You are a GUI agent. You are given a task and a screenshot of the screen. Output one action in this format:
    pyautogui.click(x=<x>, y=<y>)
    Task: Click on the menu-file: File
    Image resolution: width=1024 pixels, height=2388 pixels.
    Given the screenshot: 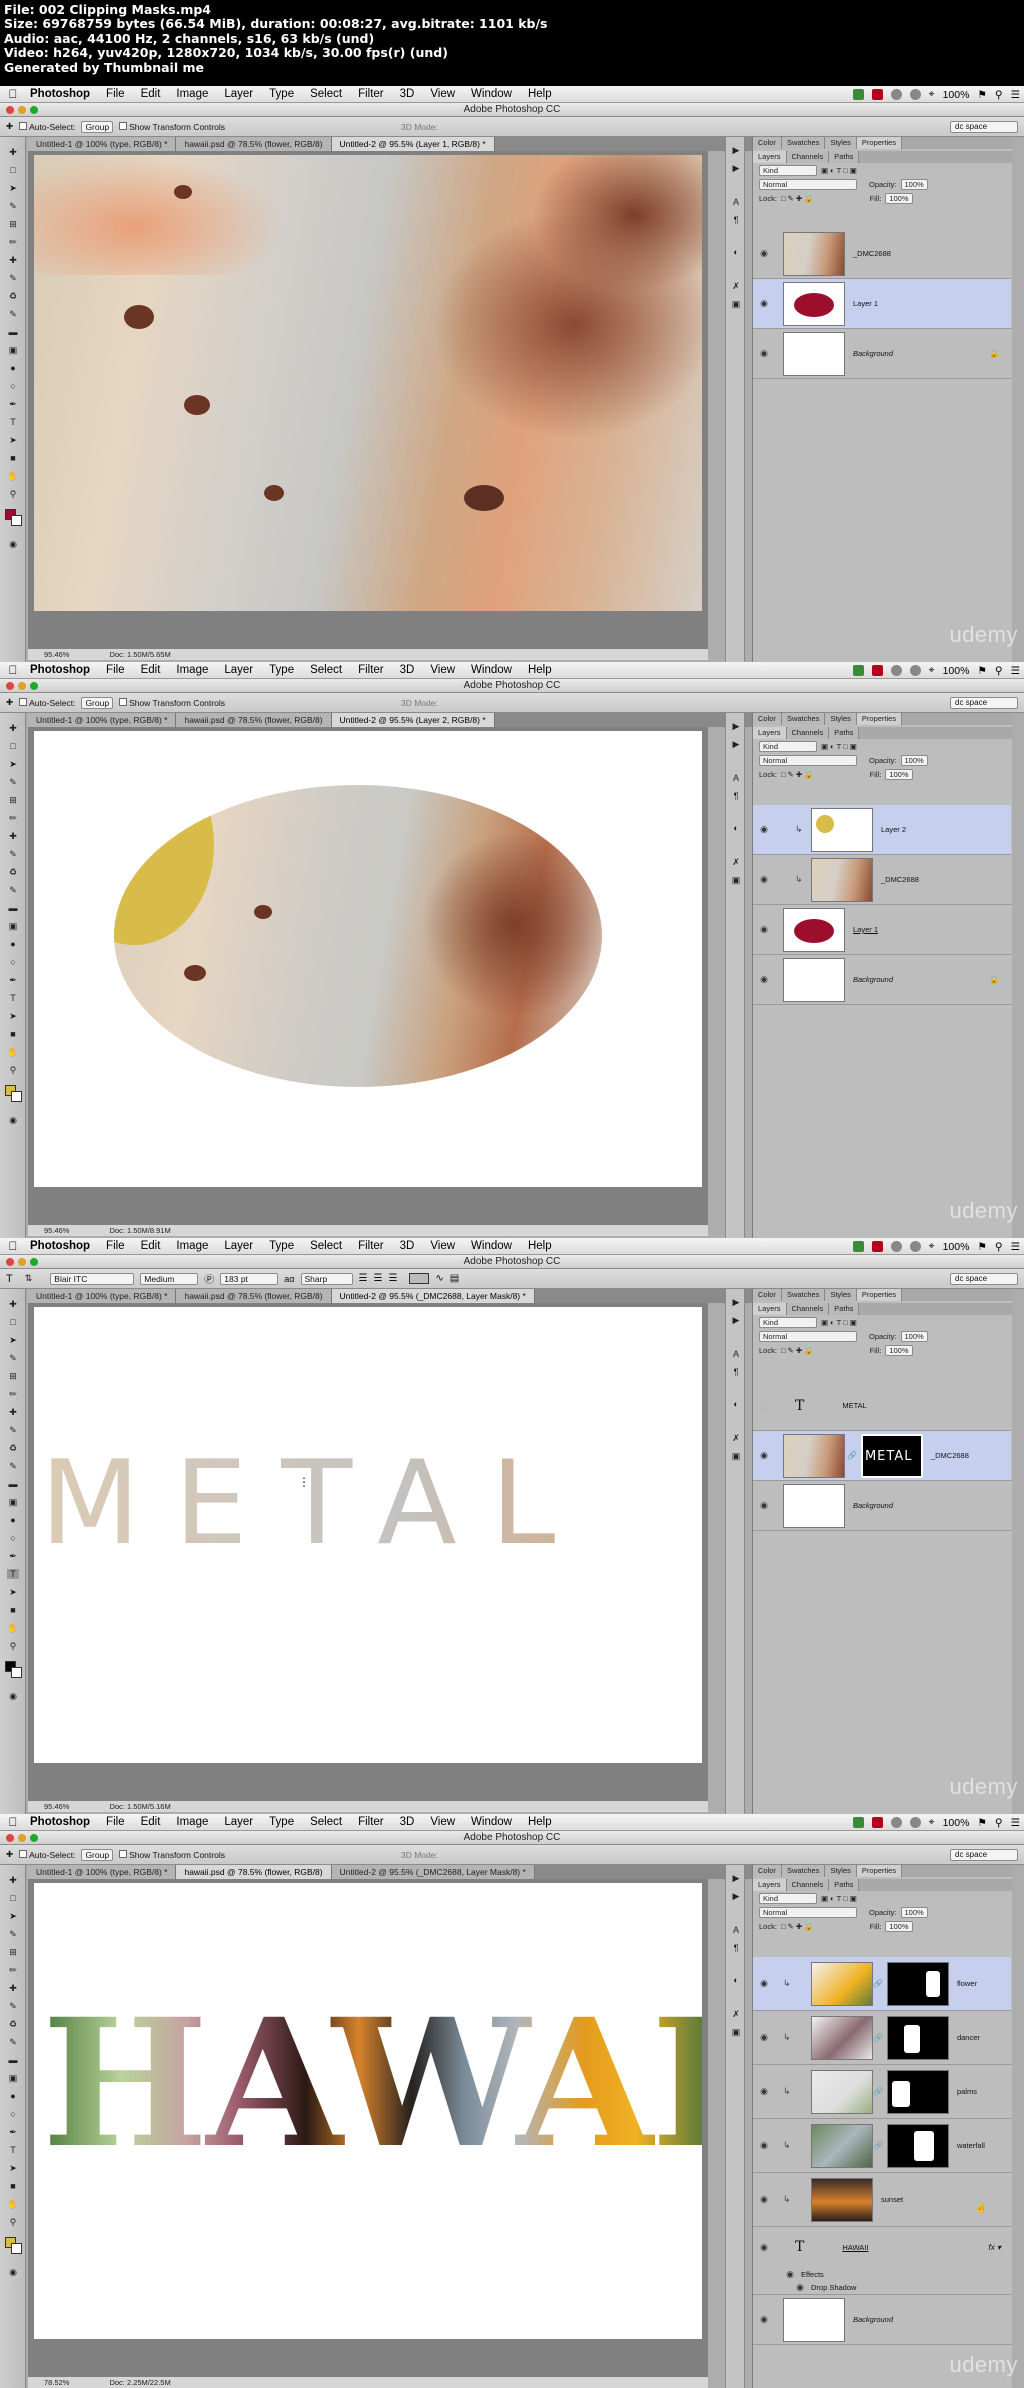 What is the action you would take?
    pyautogui.click(x=115, y=94)
    